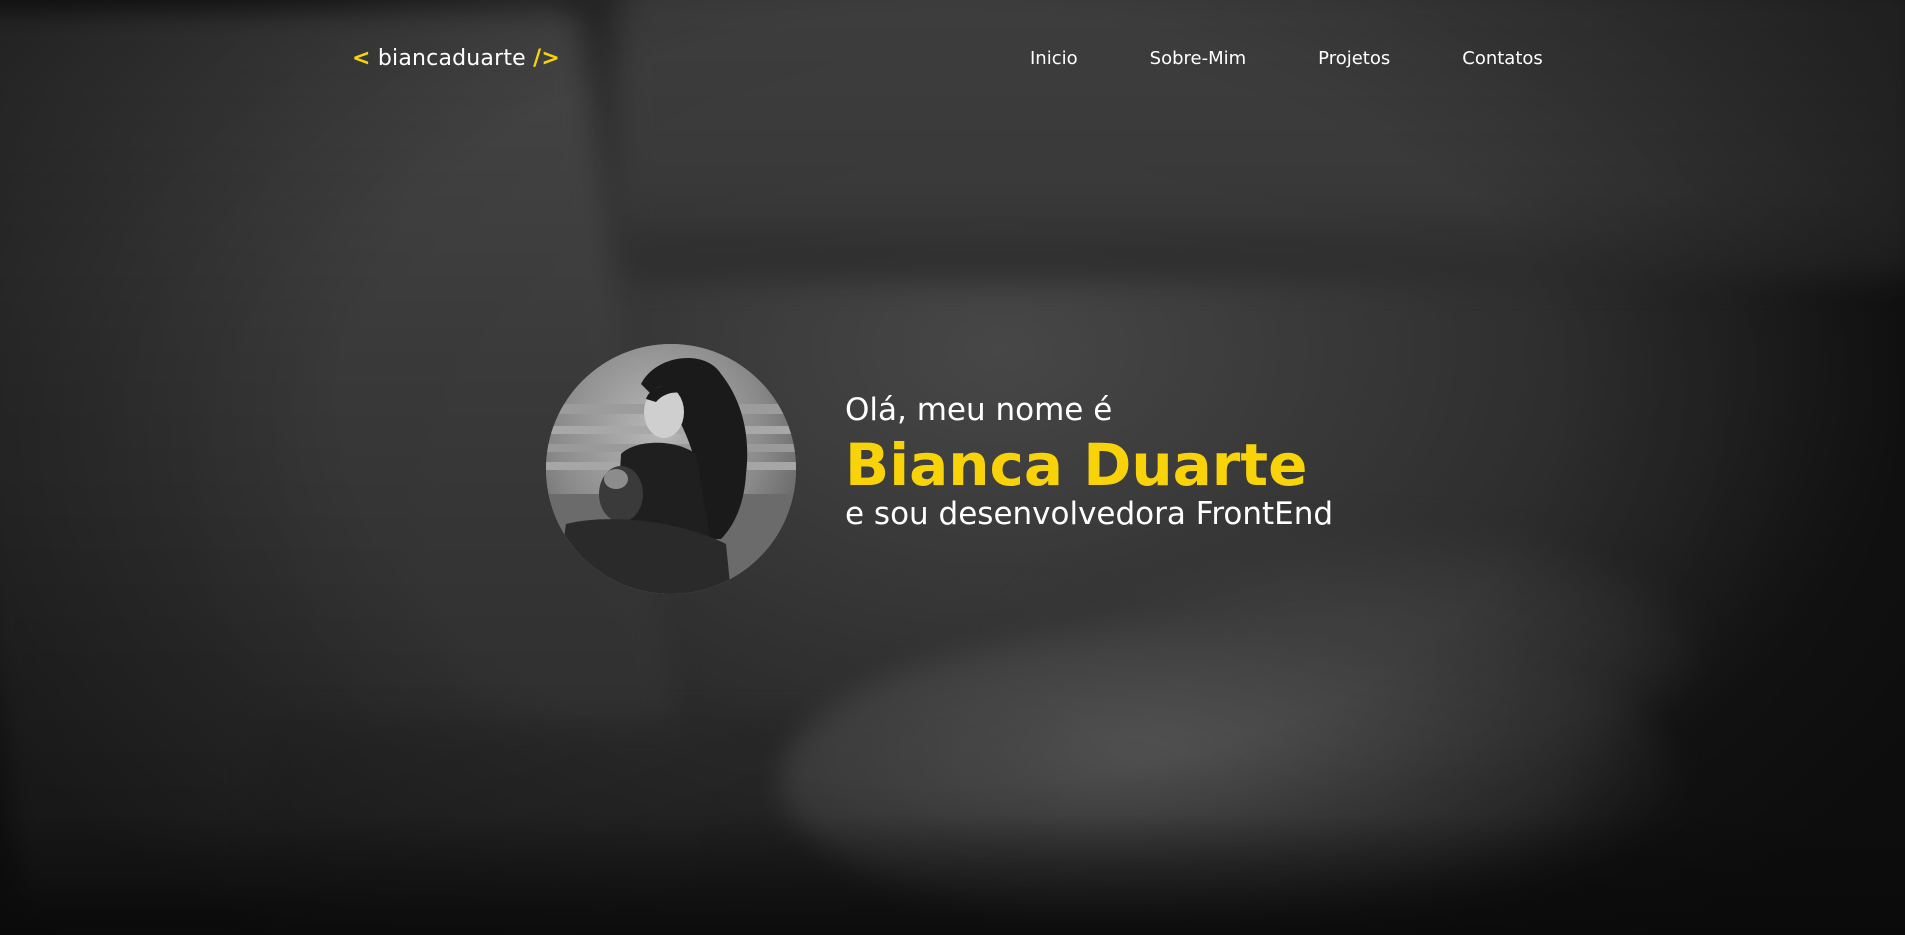 The height and width of the screenshot is (935, 1905). What do you see at coordinates (1076, 465) in the screenshot?
I see `intro-name: Bianca Duarte` at bounding box center [1076, 465].